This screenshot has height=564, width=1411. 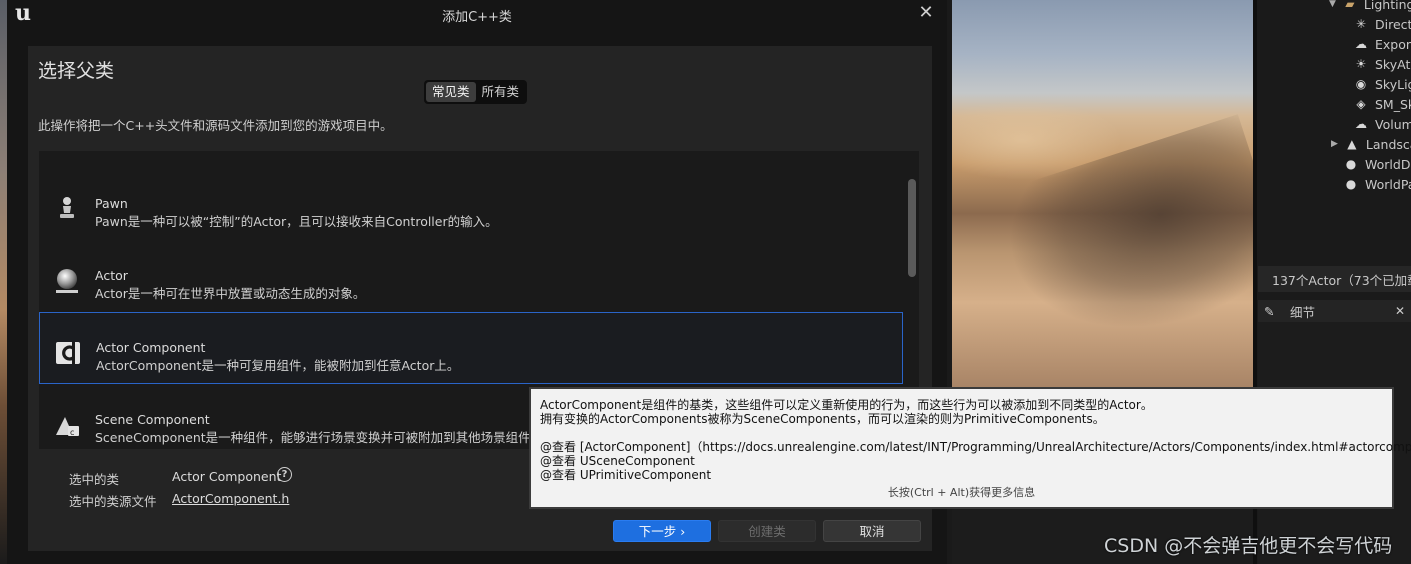 What do you see at coordinates (313, 437) in the screenshot?
I see `class-description: SceneComponent是一种组件，能够进行场景变换并可被附加到其他场景组件` at bounding box center [313, 437].